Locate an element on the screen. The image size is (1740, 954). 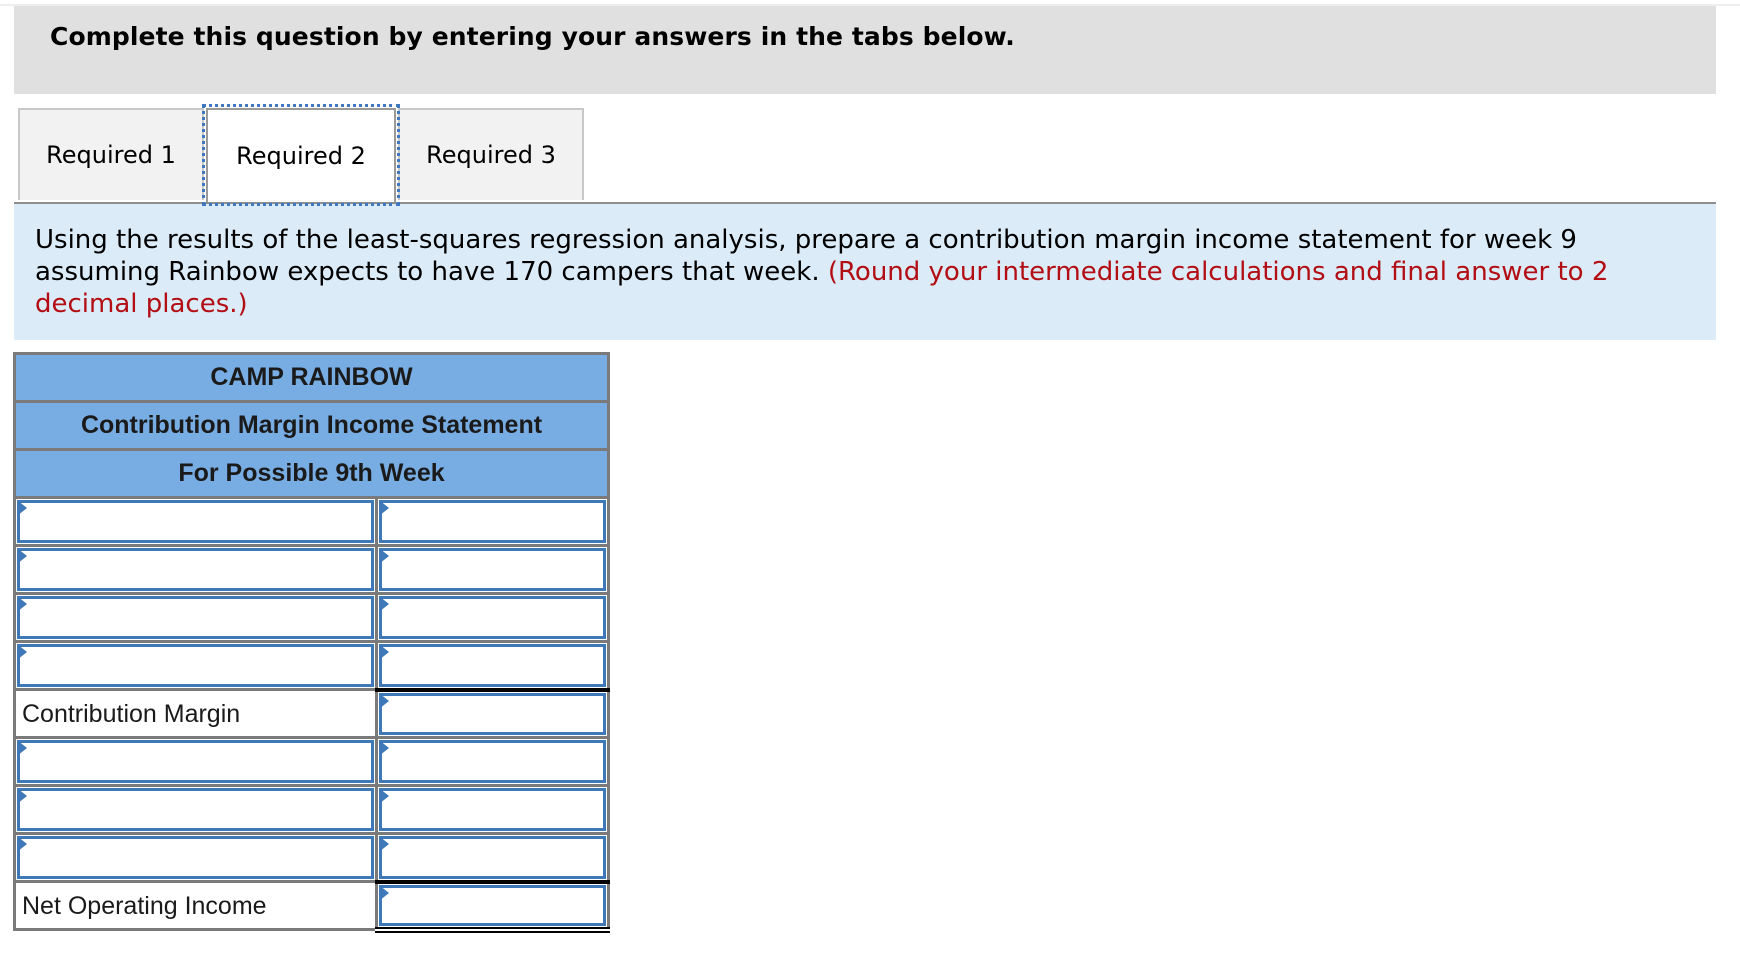
tab-label: Required 2 is located at coordinates (301, 156).